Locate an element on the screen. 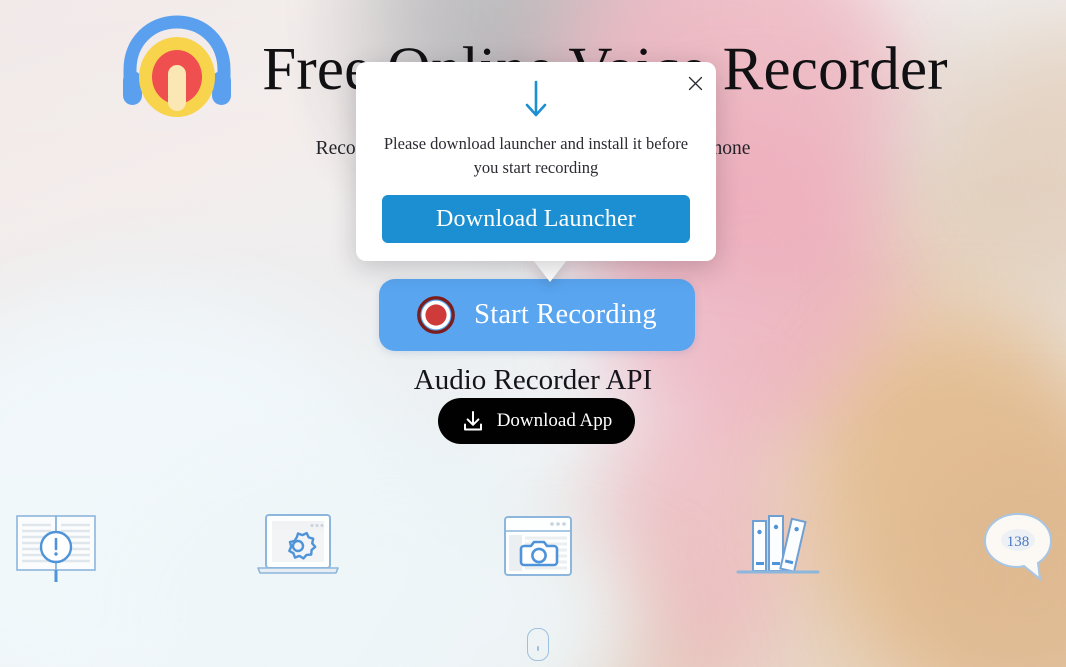  book-info-icon is located at coordinates (56, 548).